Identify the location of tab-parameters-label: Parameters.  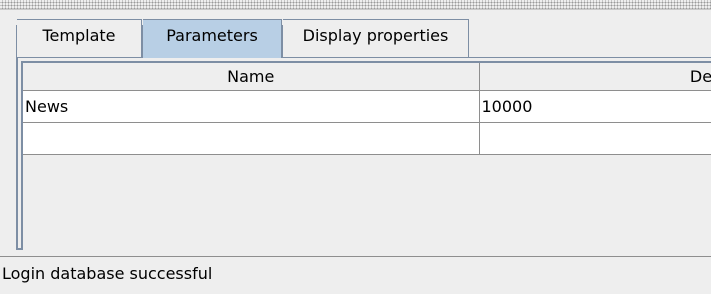
(212, 35).